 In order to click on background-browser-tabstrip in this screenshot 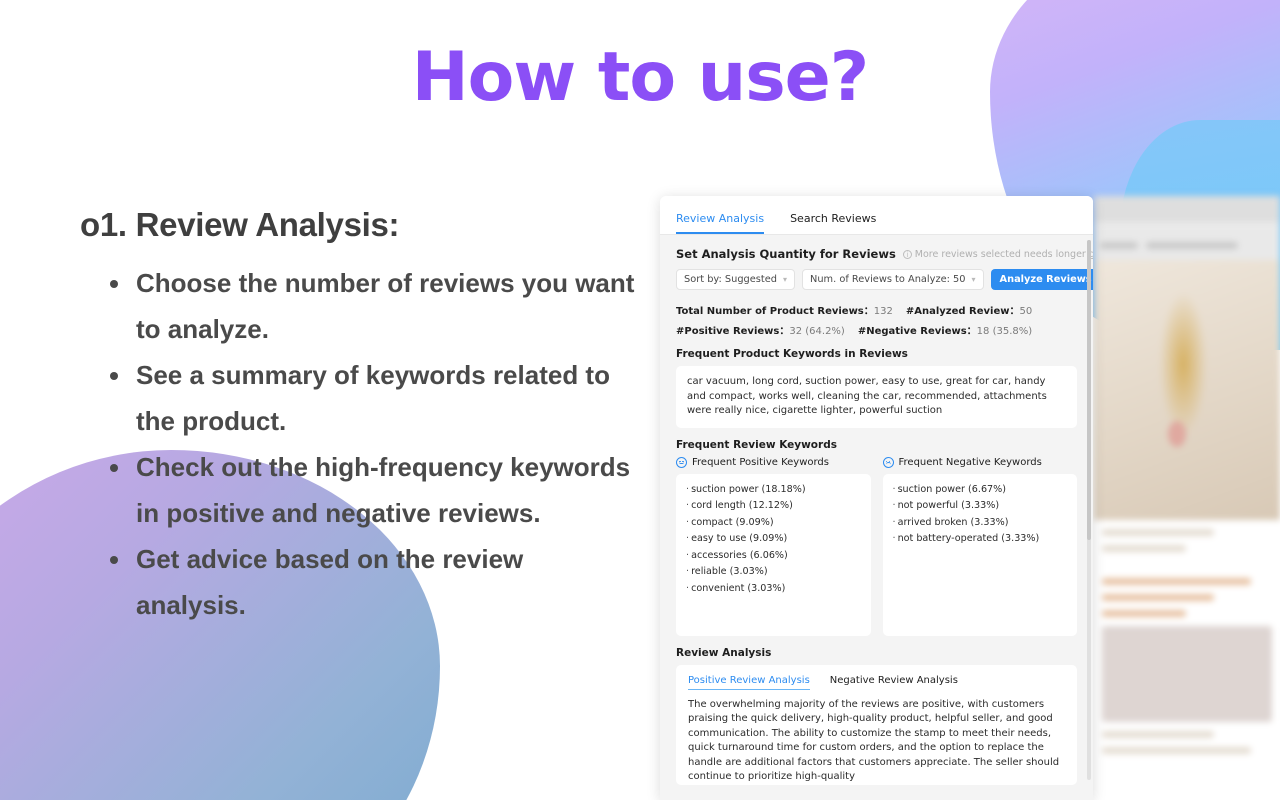, I will do `click(1187, 226)`.